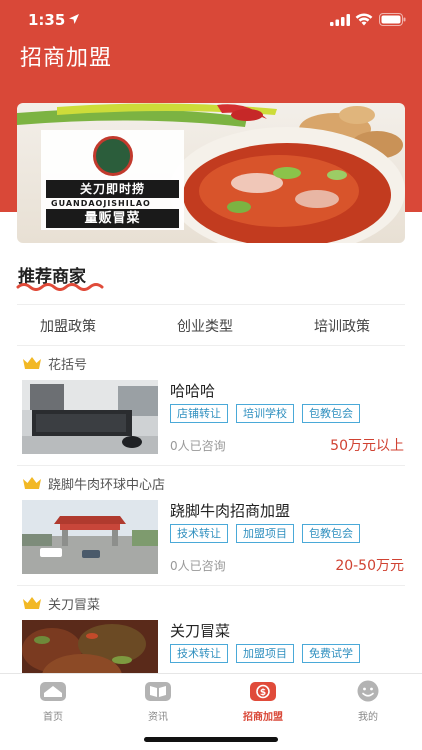  I want to click on tab-label: 首页, so click(53, 717).